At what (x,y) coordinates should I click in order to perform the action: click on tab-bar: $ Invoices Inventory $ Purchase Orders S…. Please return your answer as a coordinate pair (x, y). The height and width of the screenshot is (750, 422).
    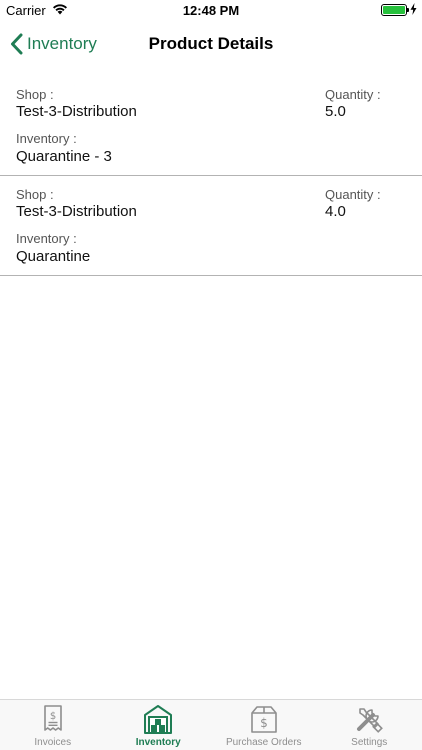
    Looking at the image, I should click on (211, 724).